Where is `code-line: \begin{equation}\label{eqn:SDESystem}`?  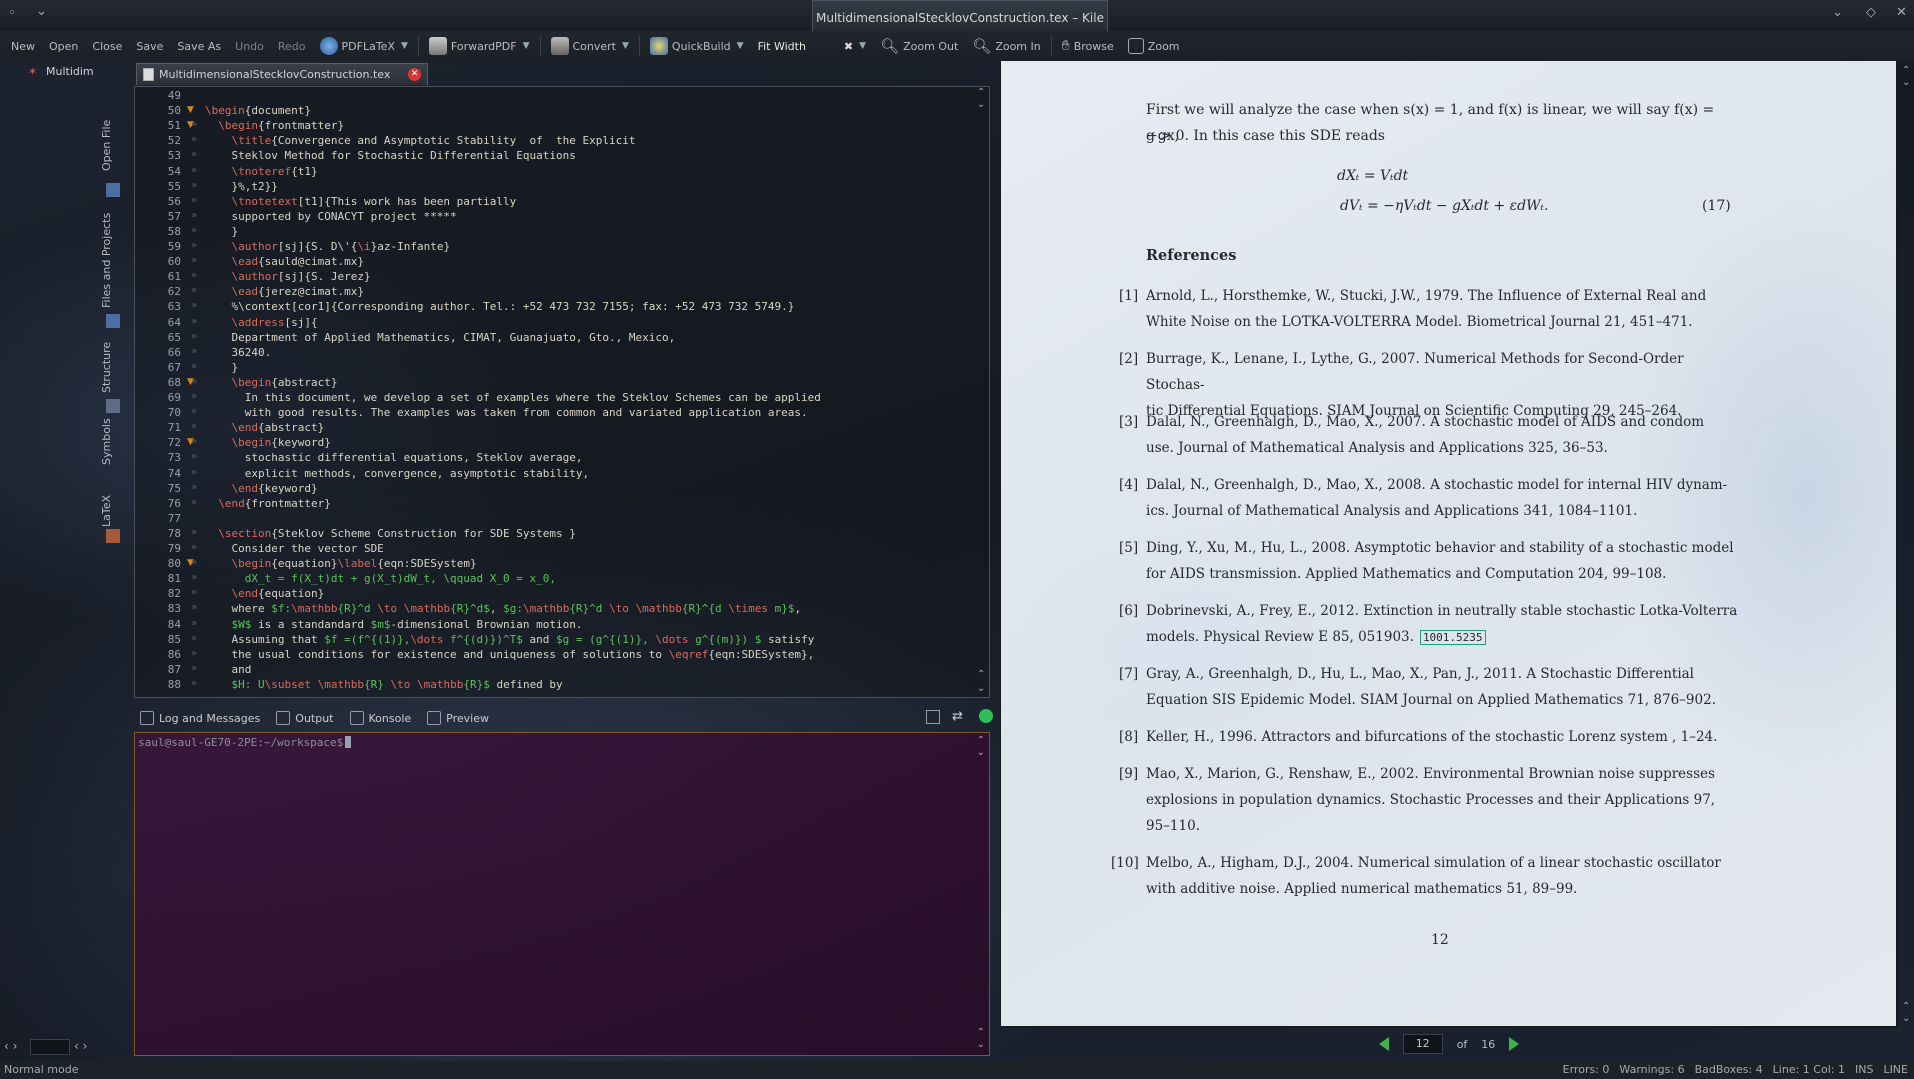 code-line: \begin{equation}\label{eqn:SDESystem} is located at coordinates (341, 563).